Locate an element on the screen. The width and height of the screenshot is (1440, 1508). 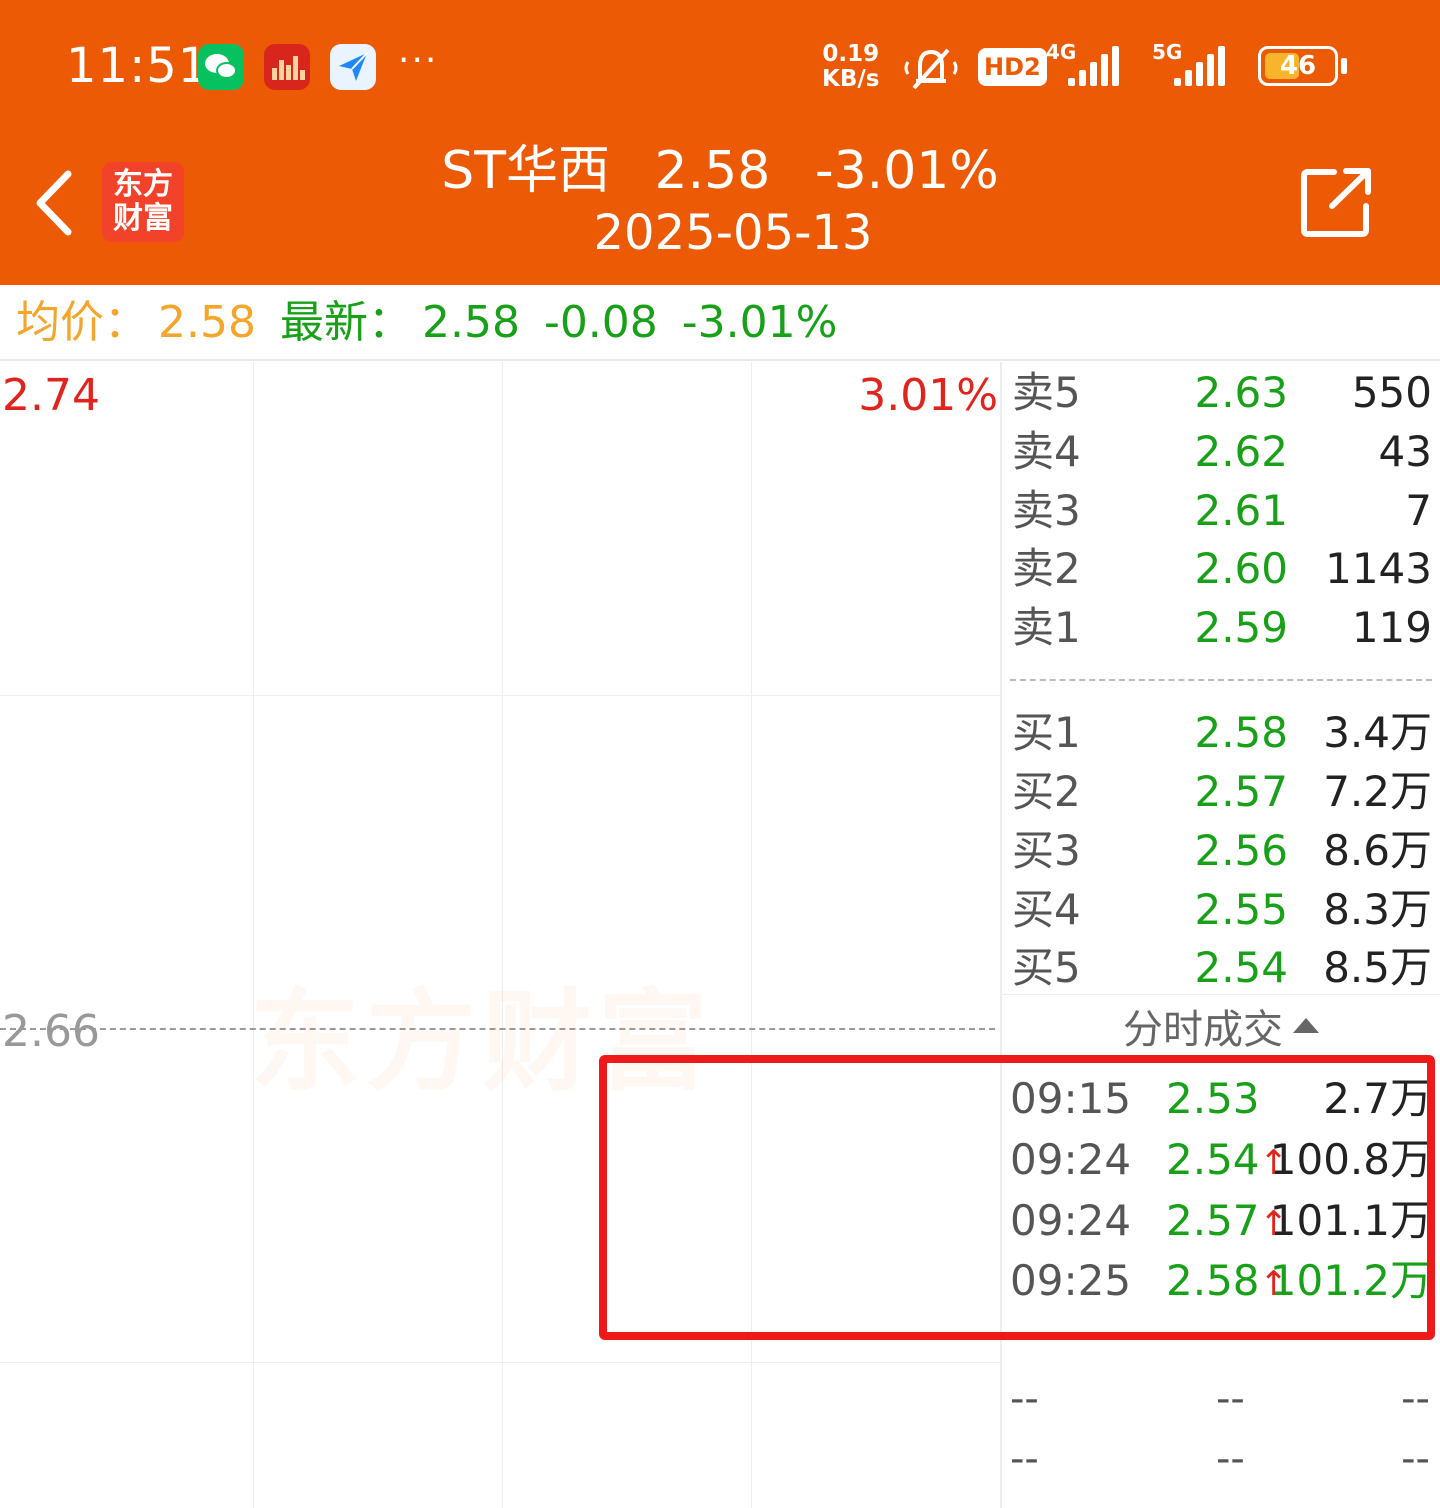
caret-up-icon is located at coordinates (1306, 1025).